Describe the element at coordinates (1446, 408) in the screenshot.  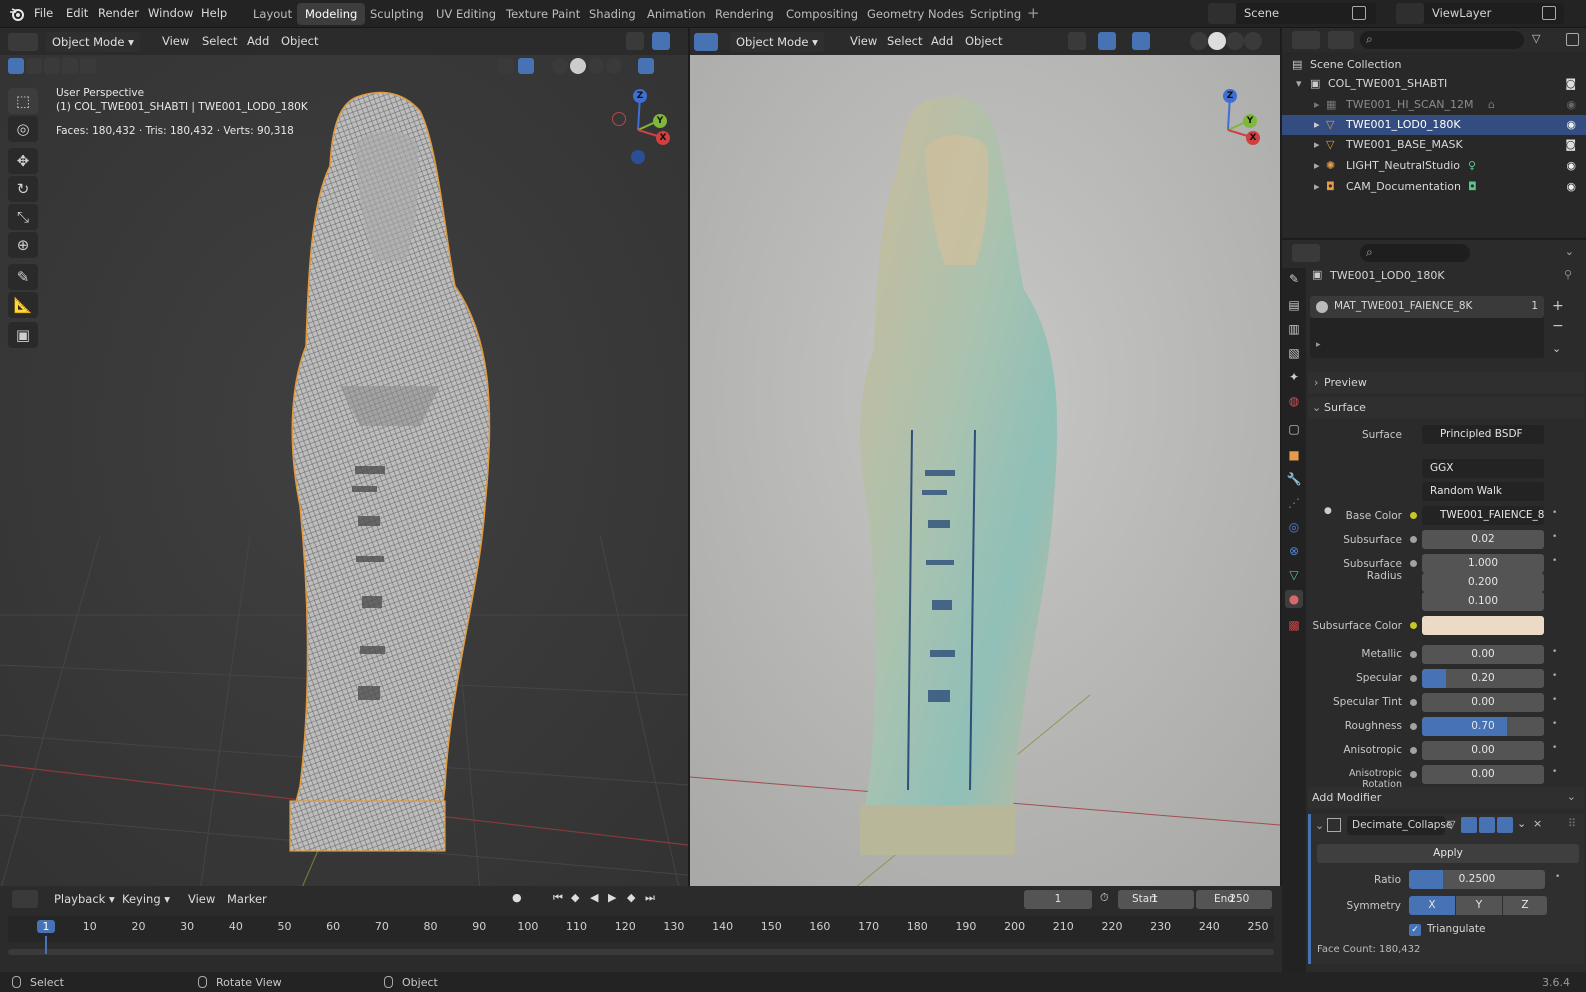
I see `surface-panel-header: ⌄ Surface` at that location.